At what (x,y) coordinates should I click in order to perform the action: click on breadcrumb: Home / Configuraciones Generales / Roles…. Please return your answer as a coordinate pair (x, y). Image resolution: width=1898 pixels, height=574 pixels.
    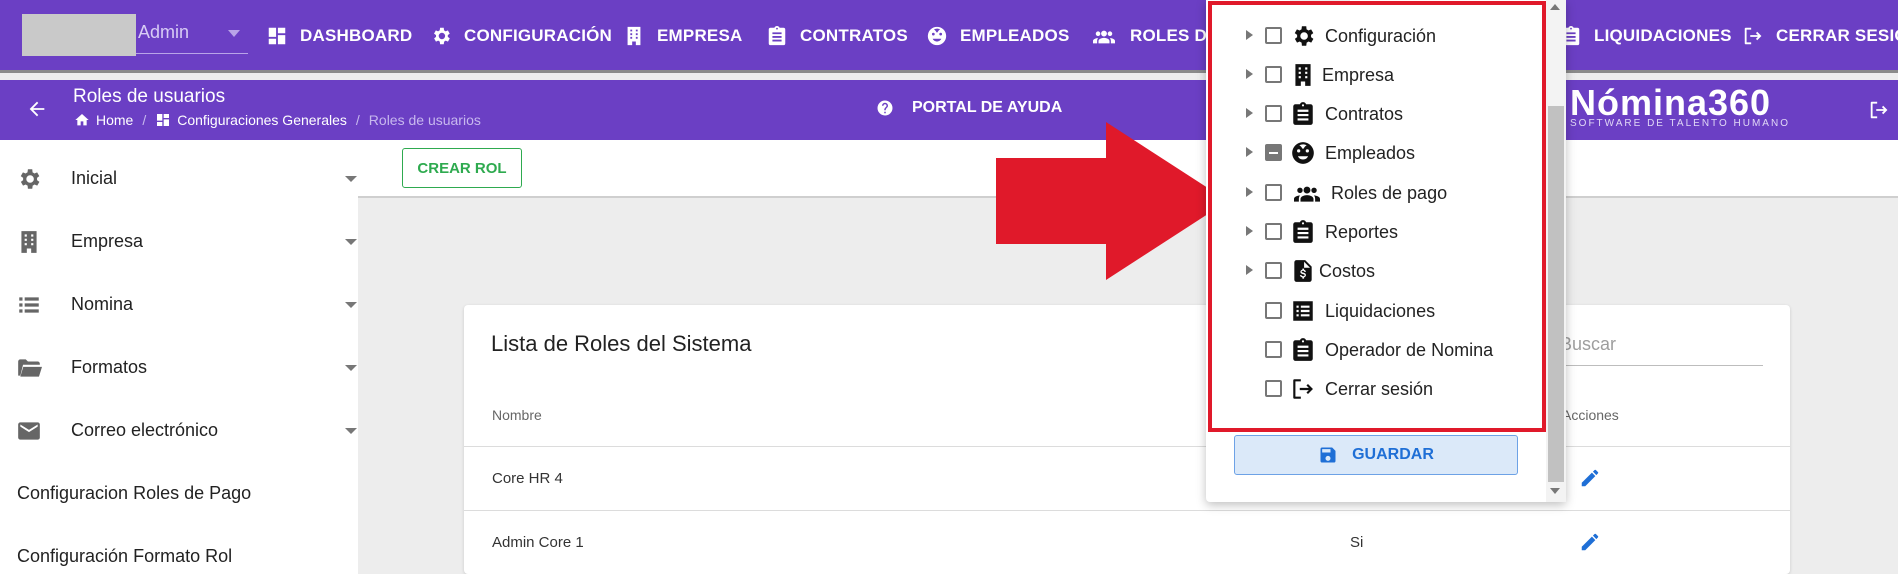
    Looking at the image, I should click on (277, 120).